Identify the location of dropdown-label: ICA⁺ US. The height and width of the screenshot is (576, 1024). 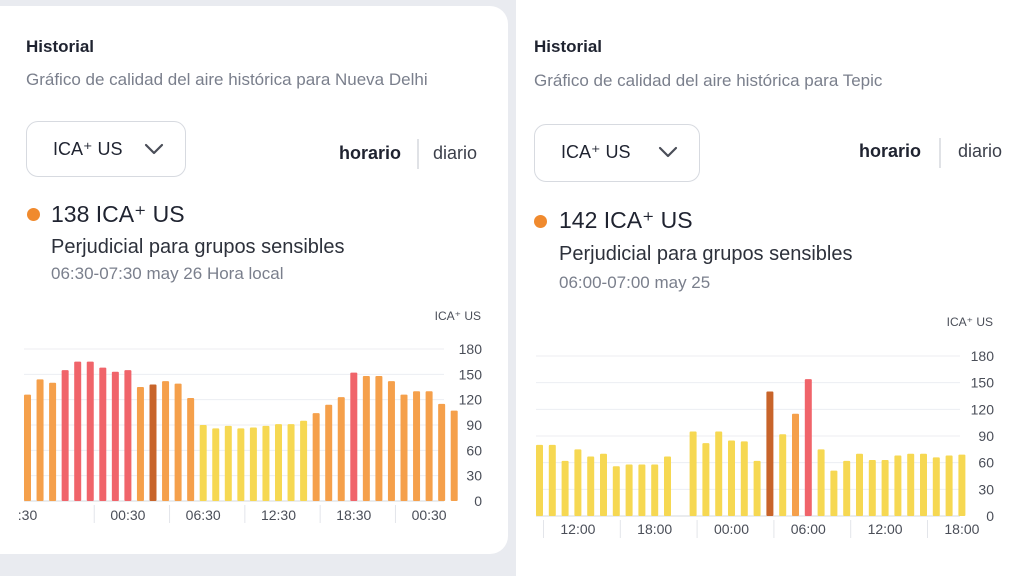
(596, 152).